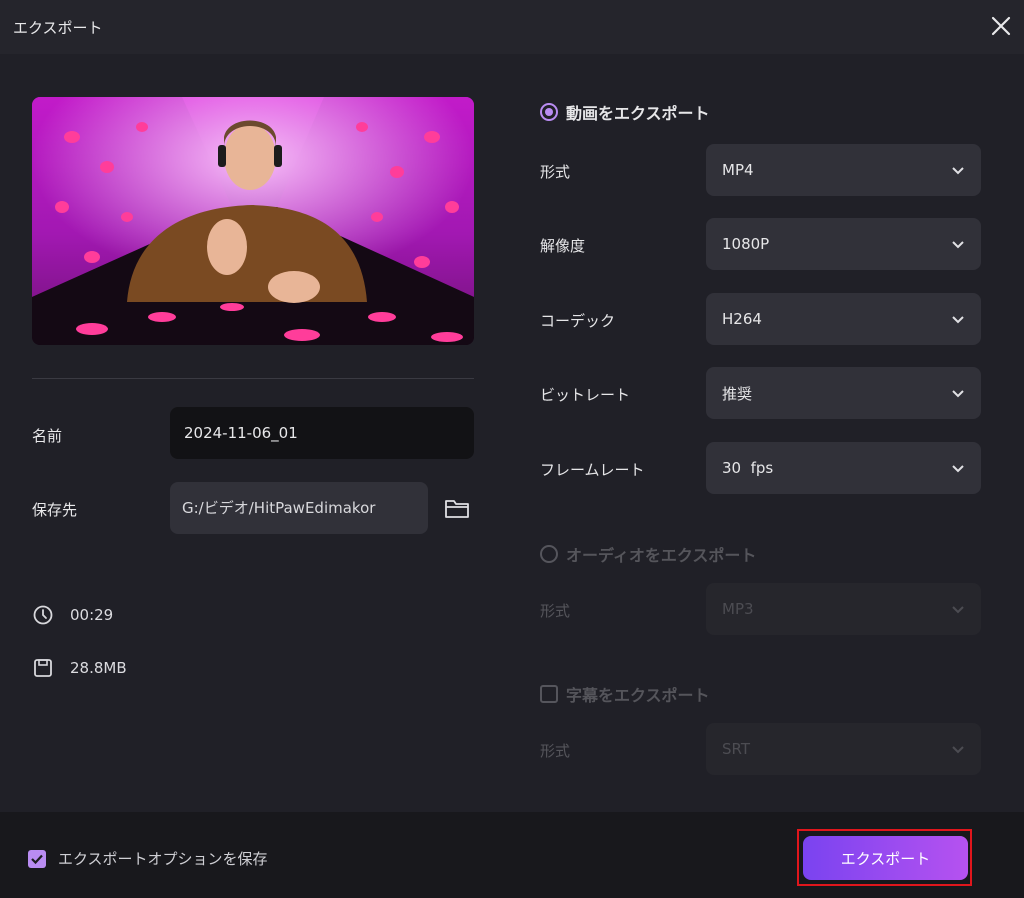  I want to click on save-options-label: エクスポートオプションを保存, so click(163, 859).